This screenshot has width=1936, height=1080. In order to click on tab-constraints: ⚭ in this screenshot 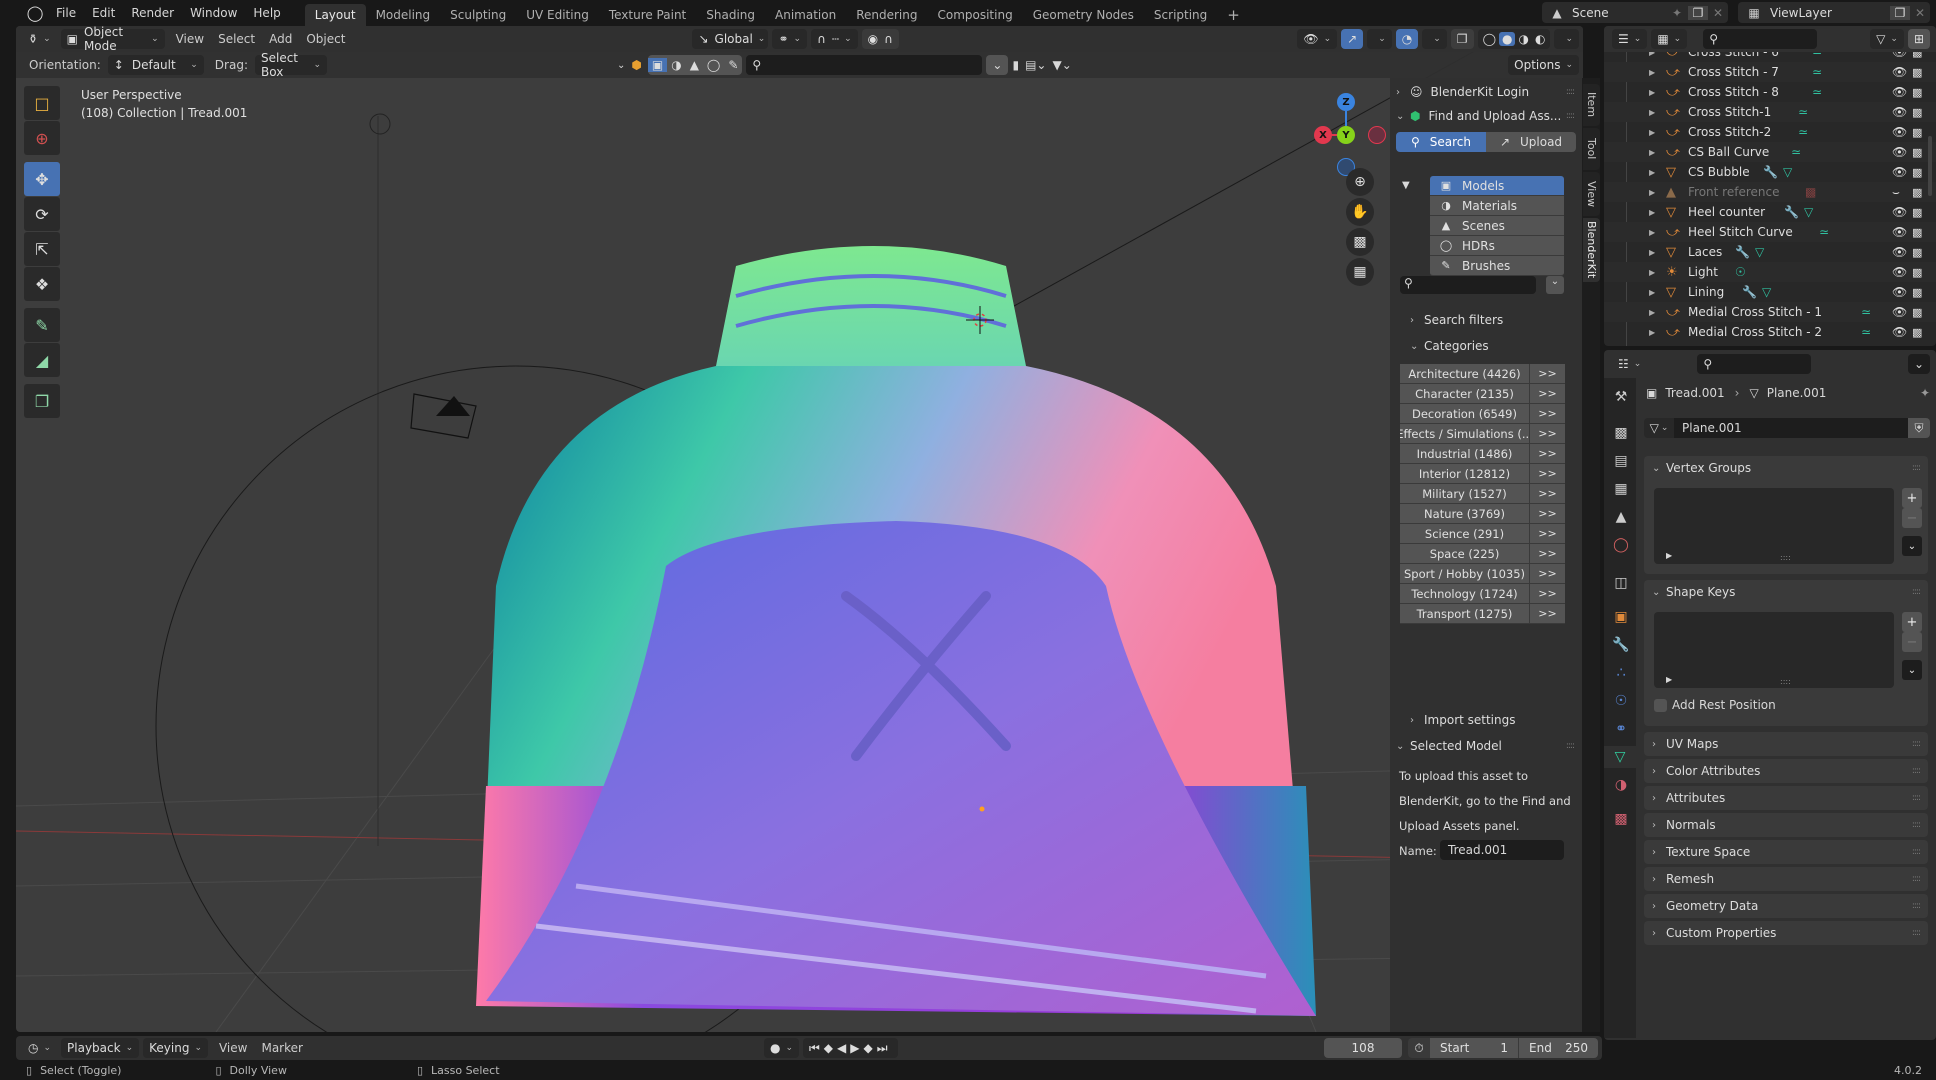, I will do `click(1621, 729)`.